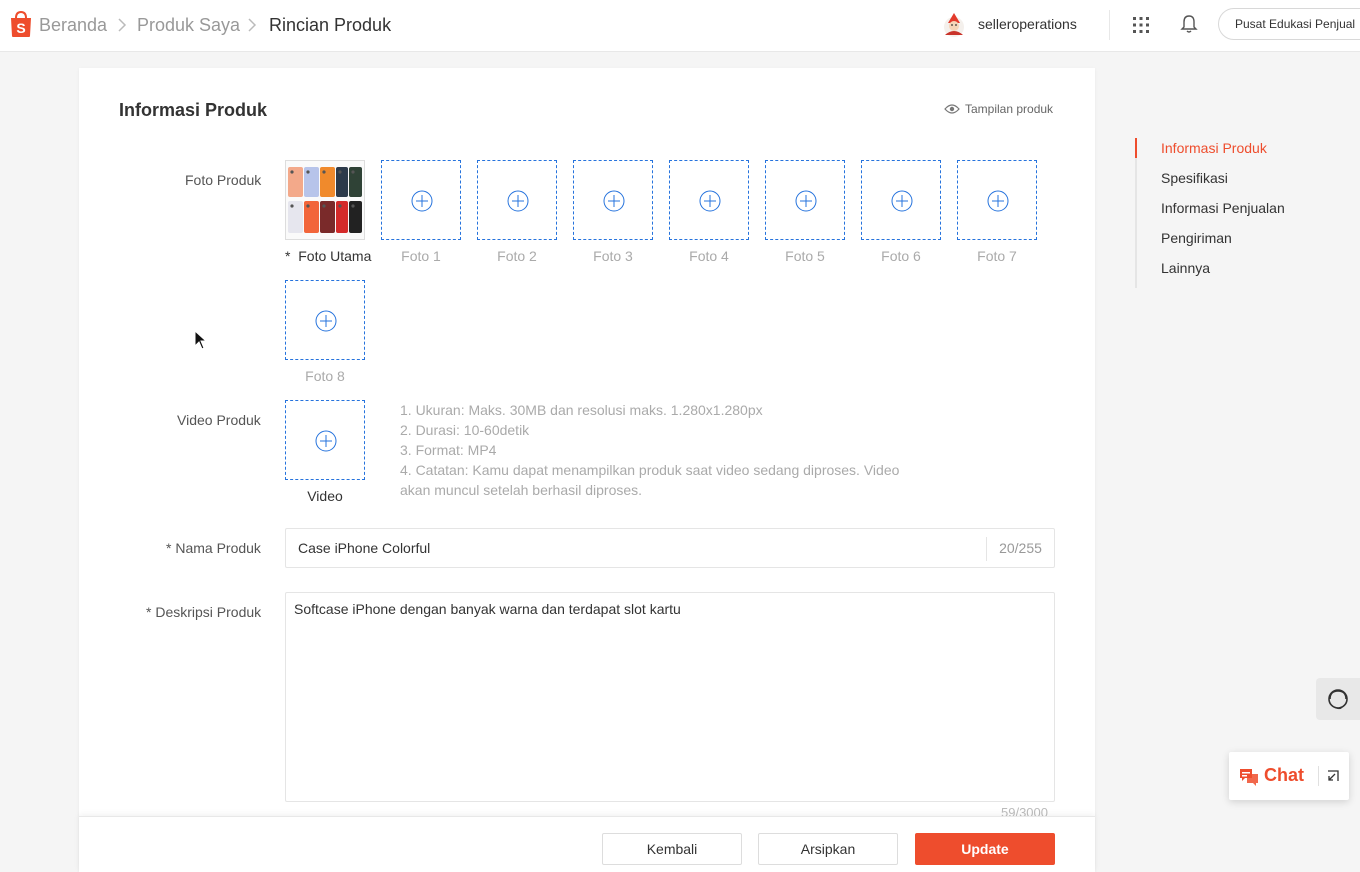  Describe the element at coordinates (997, 256) in the screenshot. I see `photo-slot-label: Foto 7` at that location.